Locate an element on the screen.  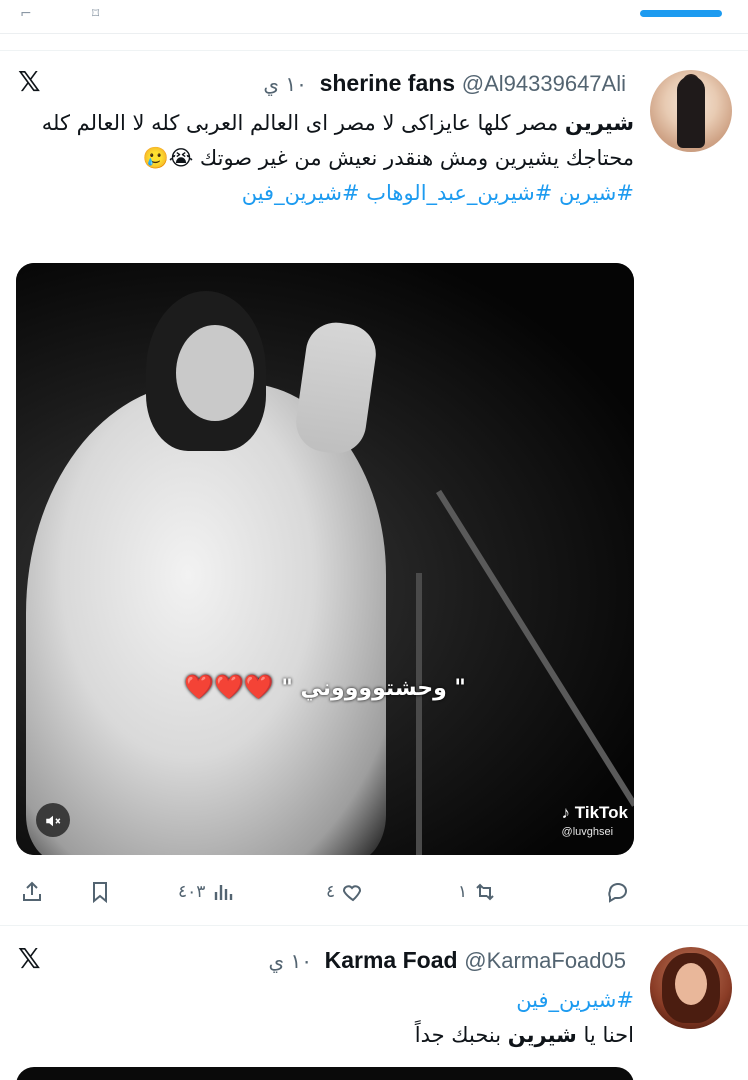
bookmark-icon is located at coordinates (100, 893).